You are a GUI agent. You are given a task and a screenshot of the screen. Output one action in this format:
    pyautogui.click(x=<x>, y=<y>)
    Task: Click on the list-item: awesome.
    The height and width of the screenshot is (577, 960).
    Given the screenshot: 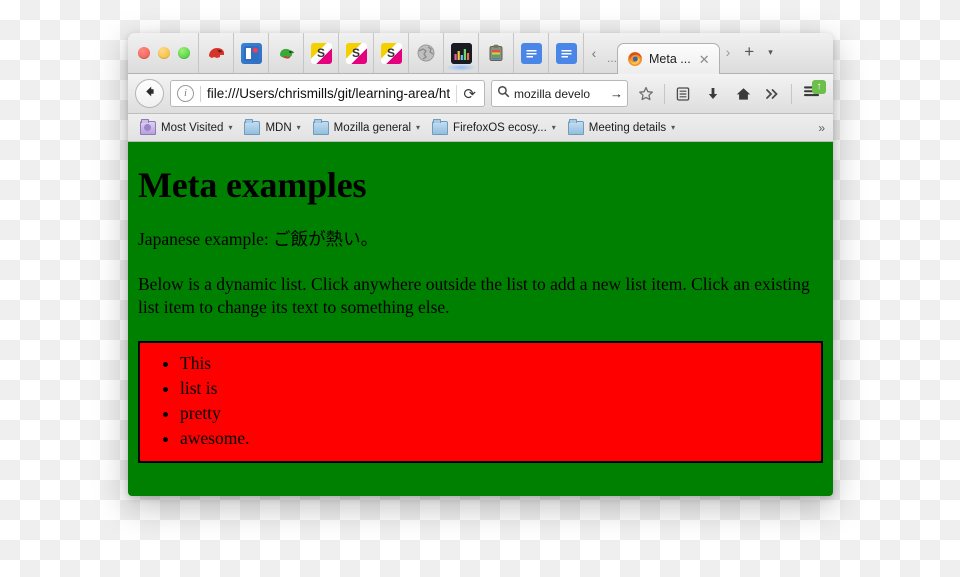 What is the action you would take?
    pyautogui.click(x=495, y=438)
    